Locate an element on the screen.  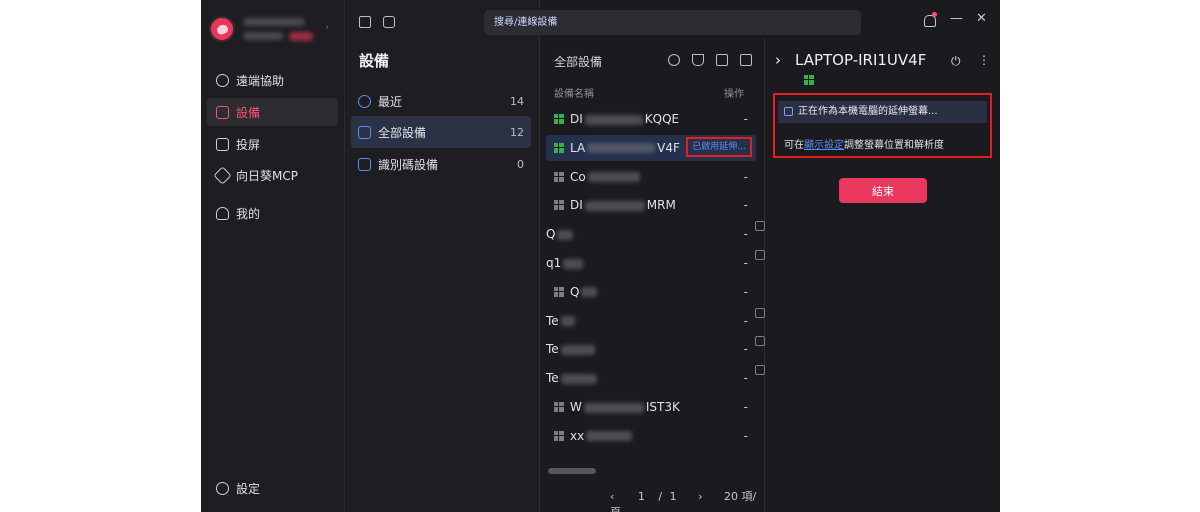
device-name: W IST3K is located at coordinates (625, 407).